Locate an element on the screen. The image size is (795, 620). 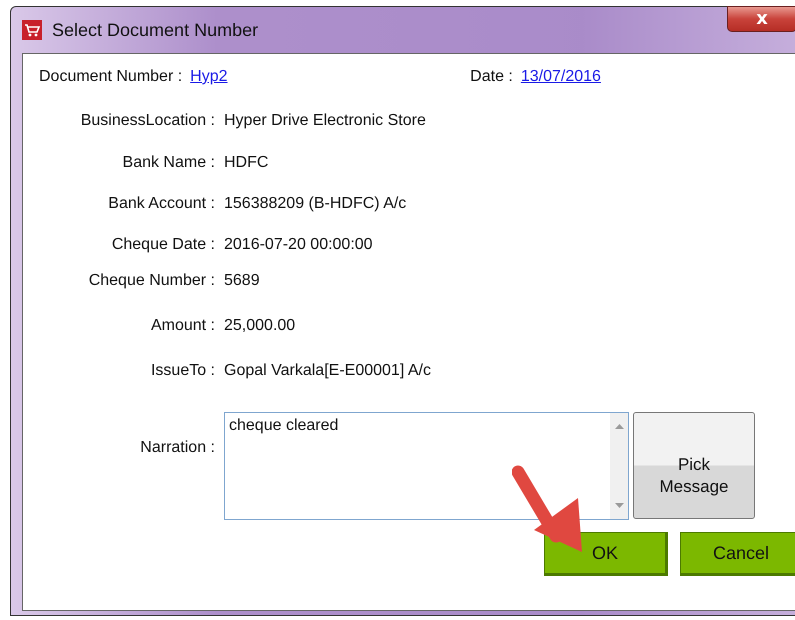
field-label: Cheque Date : is located at coordinates (162, 245).